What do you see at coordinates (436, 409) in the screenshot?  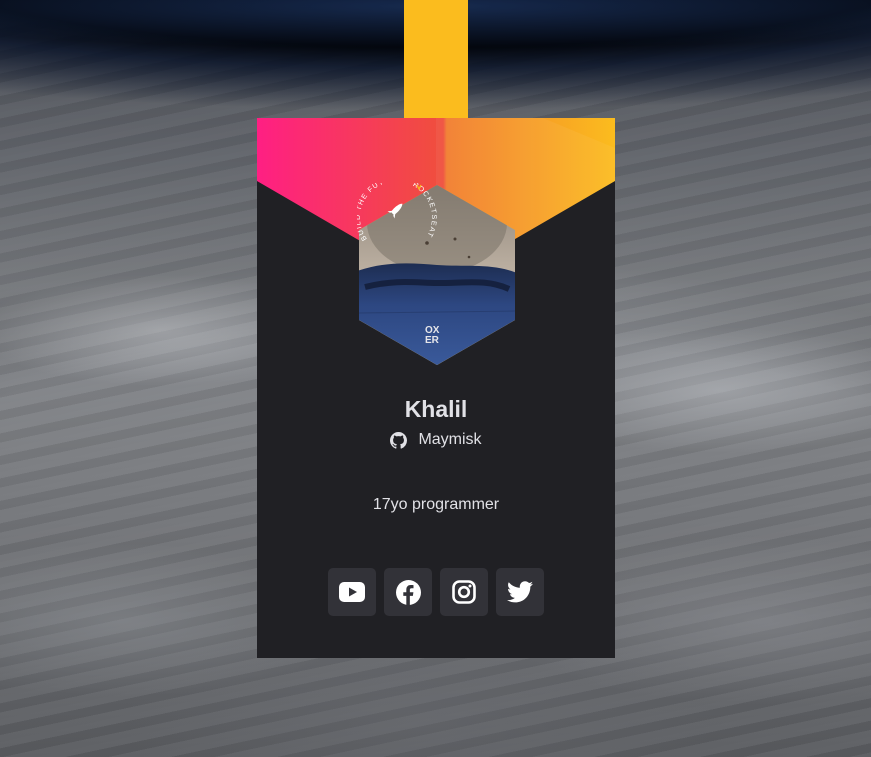 I see `profile-name: Khalil` at bounding box center [436, 409].